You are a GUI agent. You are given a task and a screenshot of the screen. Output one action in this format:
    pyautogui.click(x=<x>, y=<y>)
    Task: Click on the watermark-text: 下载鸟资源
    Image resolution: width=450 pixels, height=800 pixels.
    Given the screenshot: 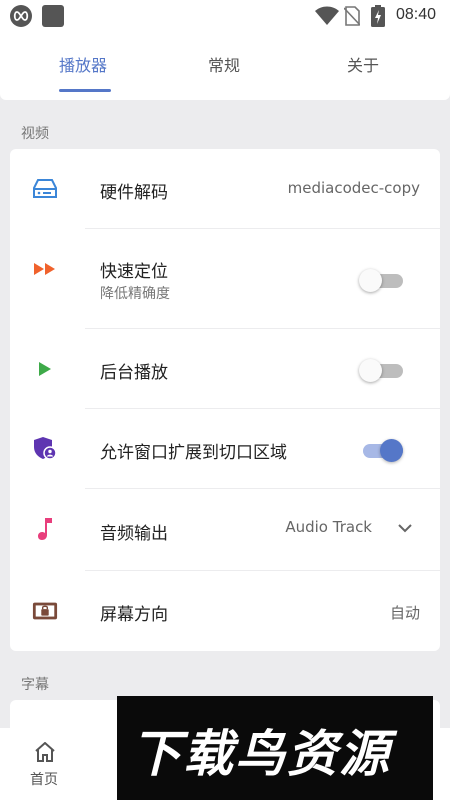 What is the action you would take?
    pyautogui.click(x=261, y=754)
    